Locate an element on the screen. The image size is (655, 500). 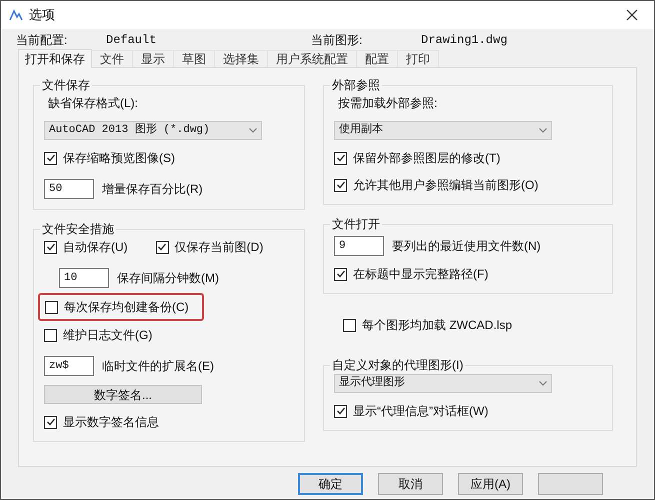
checkbox-label: 显示数字签名信息 is located at coordinates (111, 422).